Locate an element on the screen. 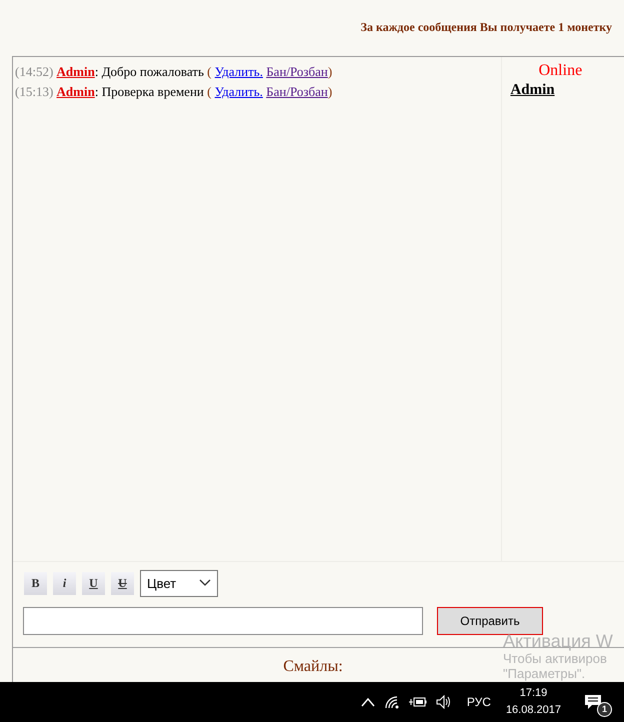 This screenshot has height=722, width=624. online-user-link: Admin is located at coordinates (532, 90).